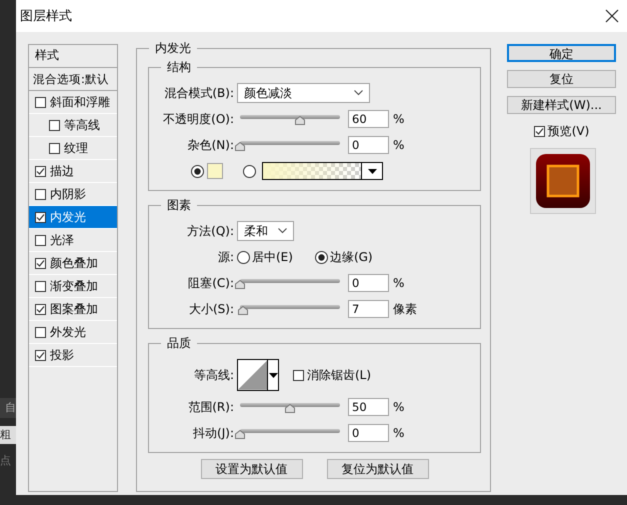 The height and width of the screenshot is (505, 627). I want to click on close-icon, so click(612, 16).